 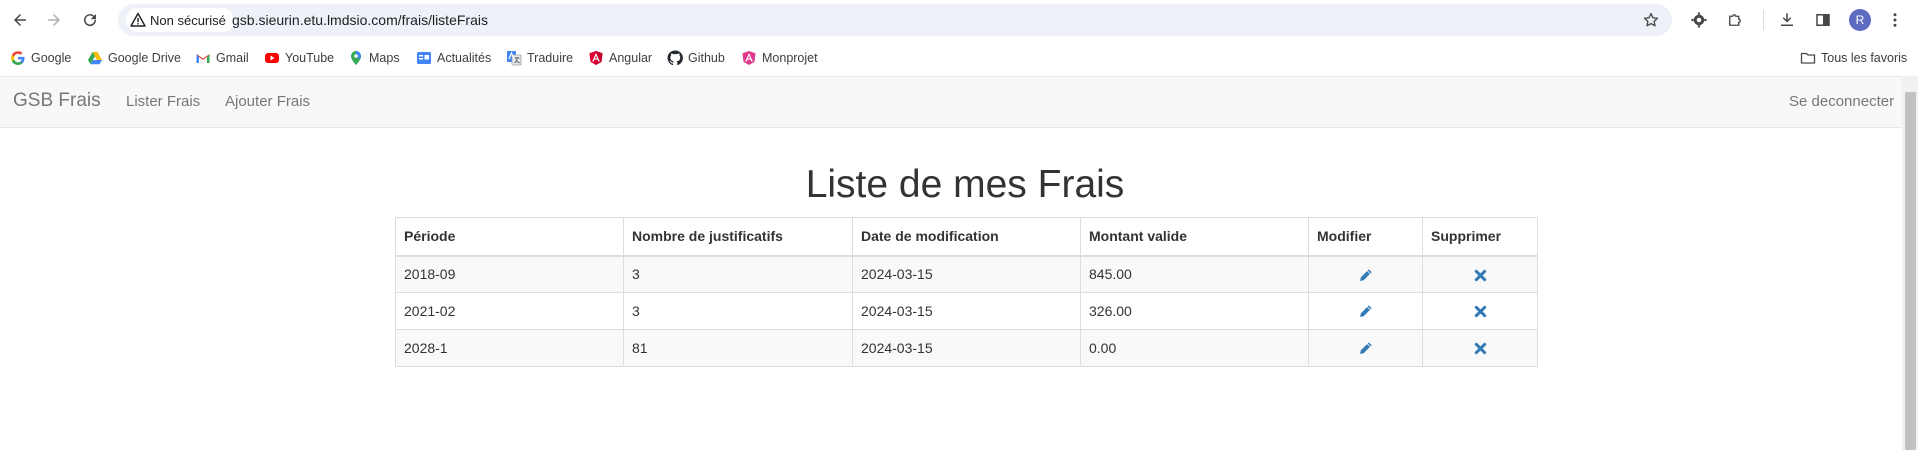 I want to click on cell-justificatifs: 81, so click(x=738, y=348).